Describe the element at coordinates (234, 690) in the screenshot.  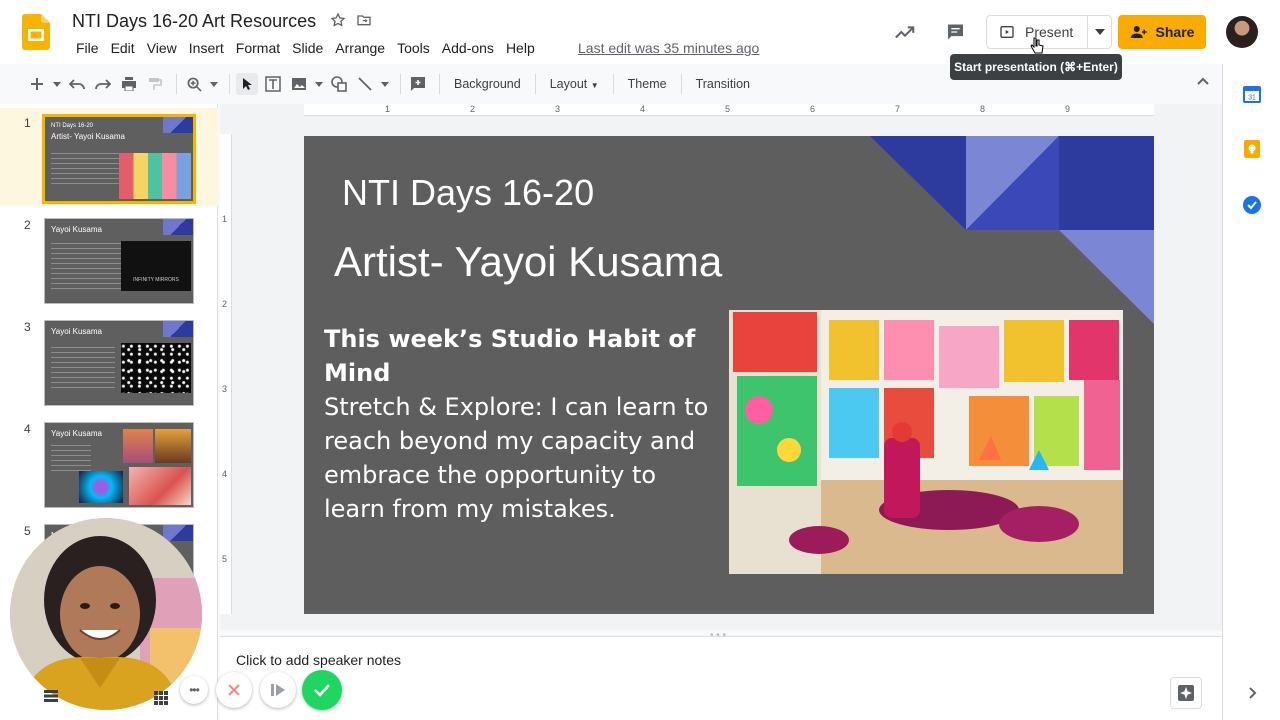
I see `discard-recording-button` at that location.